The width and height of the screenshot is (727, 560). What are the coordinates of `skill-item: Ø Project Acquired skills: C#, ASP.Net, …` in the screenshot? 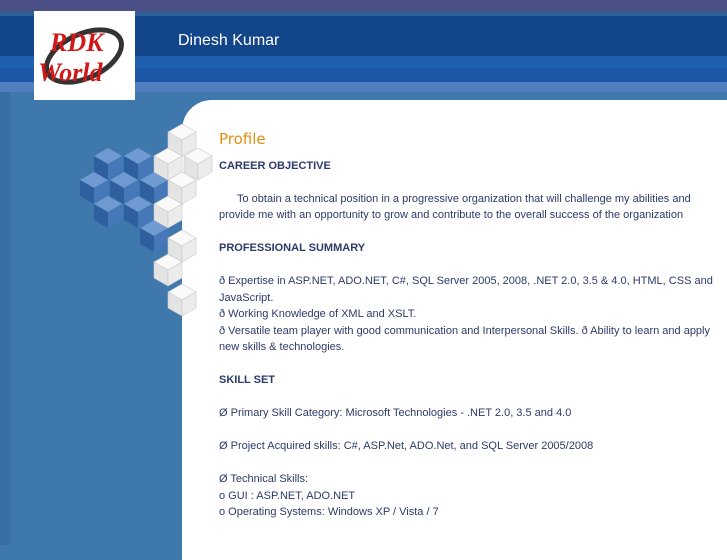 It's located at (406, 446).